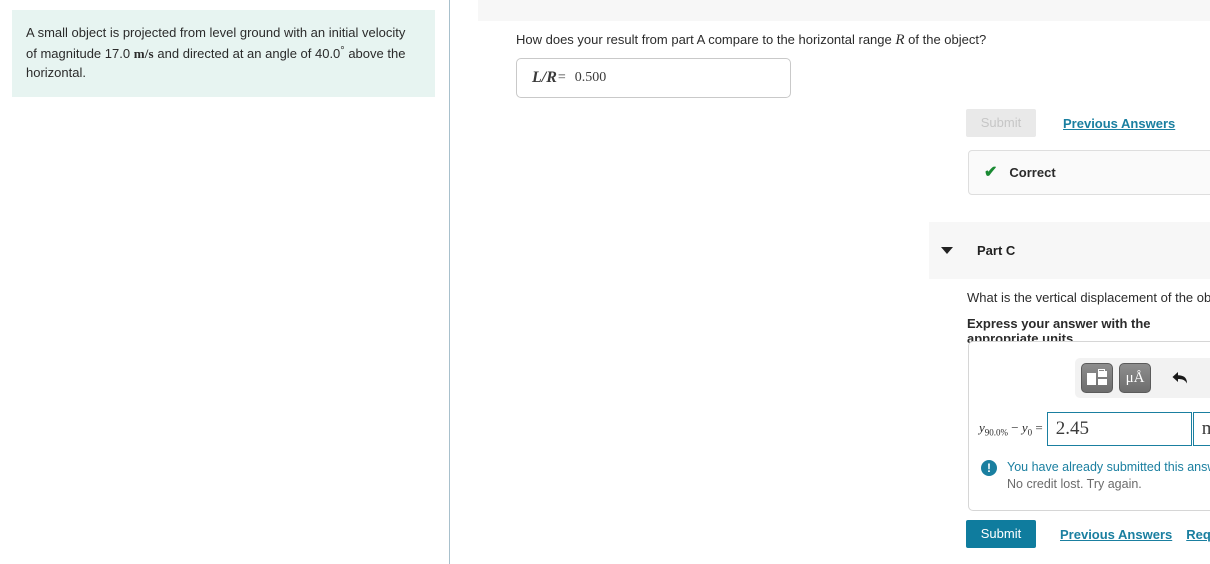 This screenshot has height=564, width=1210. What do you see at coordinates (947, 250) in the screenshot?
I see `chevron-down-icon` at bounding box center [947, 250].